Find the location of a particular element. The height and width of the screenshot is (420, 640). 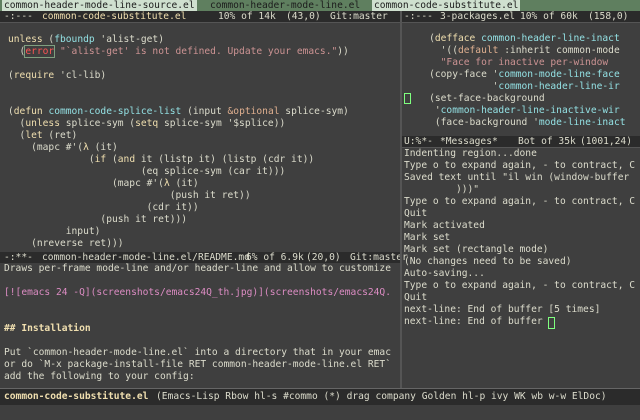

code-line: (copy-face 'common-mode-line-face is located at coordinates (513, 74).